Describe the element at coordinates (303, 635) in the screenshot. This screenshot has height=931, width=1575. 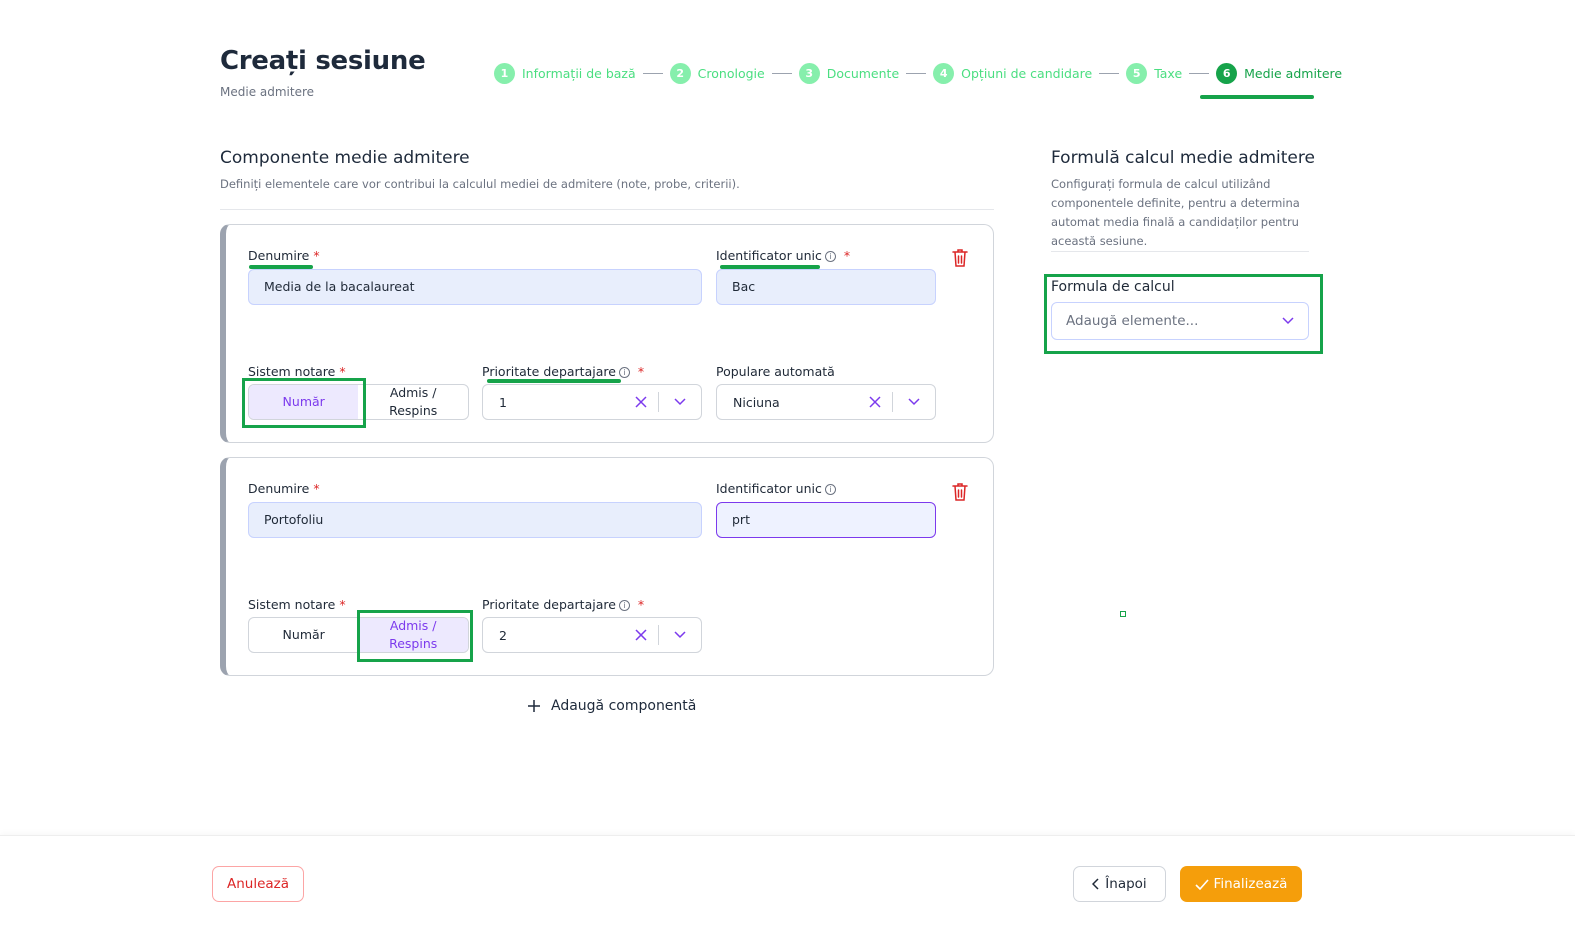
I see `grading-option-number: Număr` at that location.